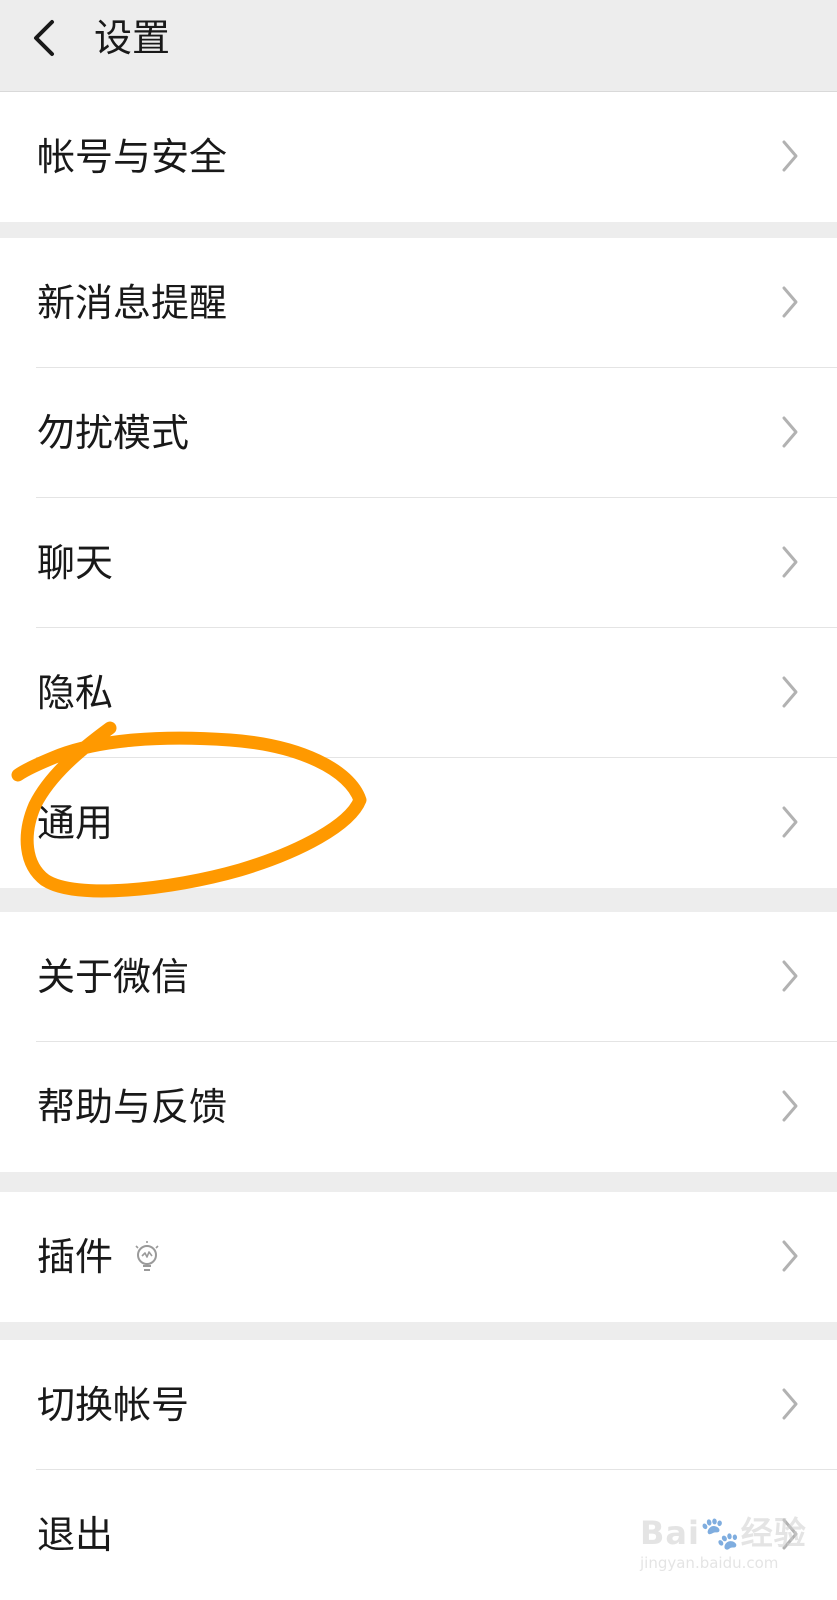 The height and width of the screenshot is (1600, 837). What do you see at coordinates (75, 823) in the screenshot?
I see `settings-item-label: 通用` at bounding box center [75, 823].